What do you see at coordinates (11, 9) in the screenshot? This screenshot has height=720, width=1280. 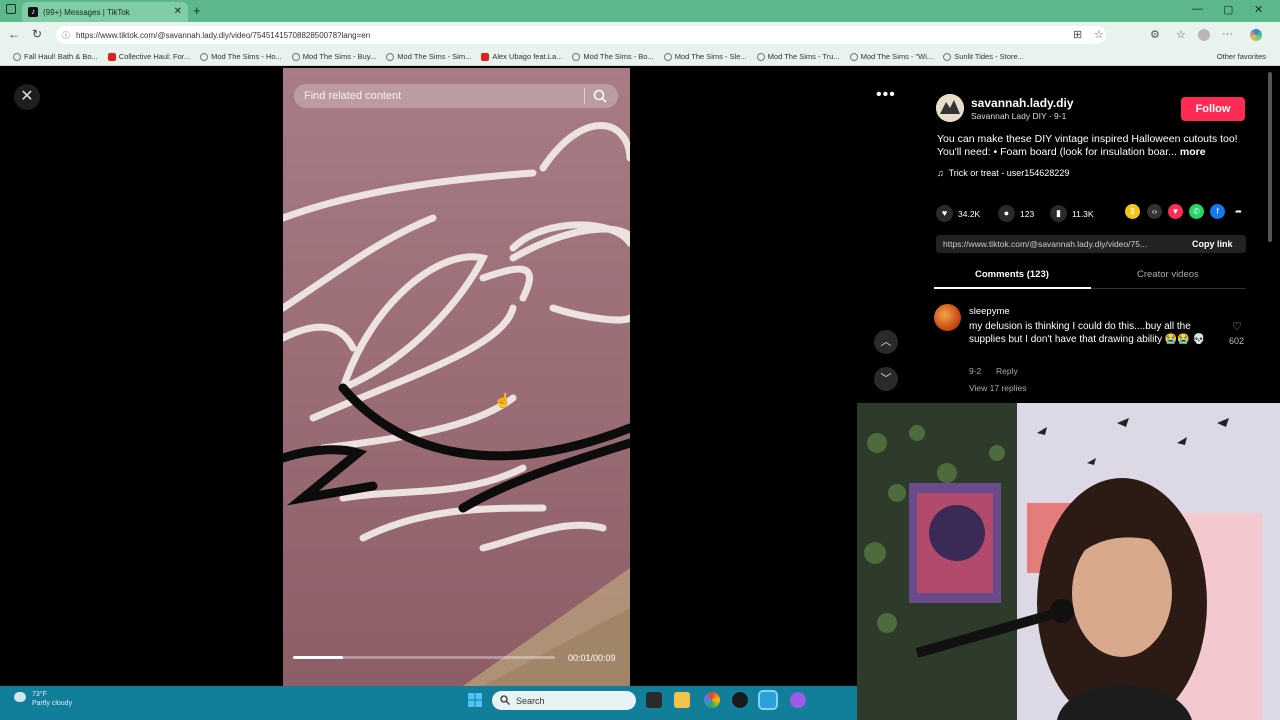 I see `tab-actions-icon` at bounding box center [11, 9].